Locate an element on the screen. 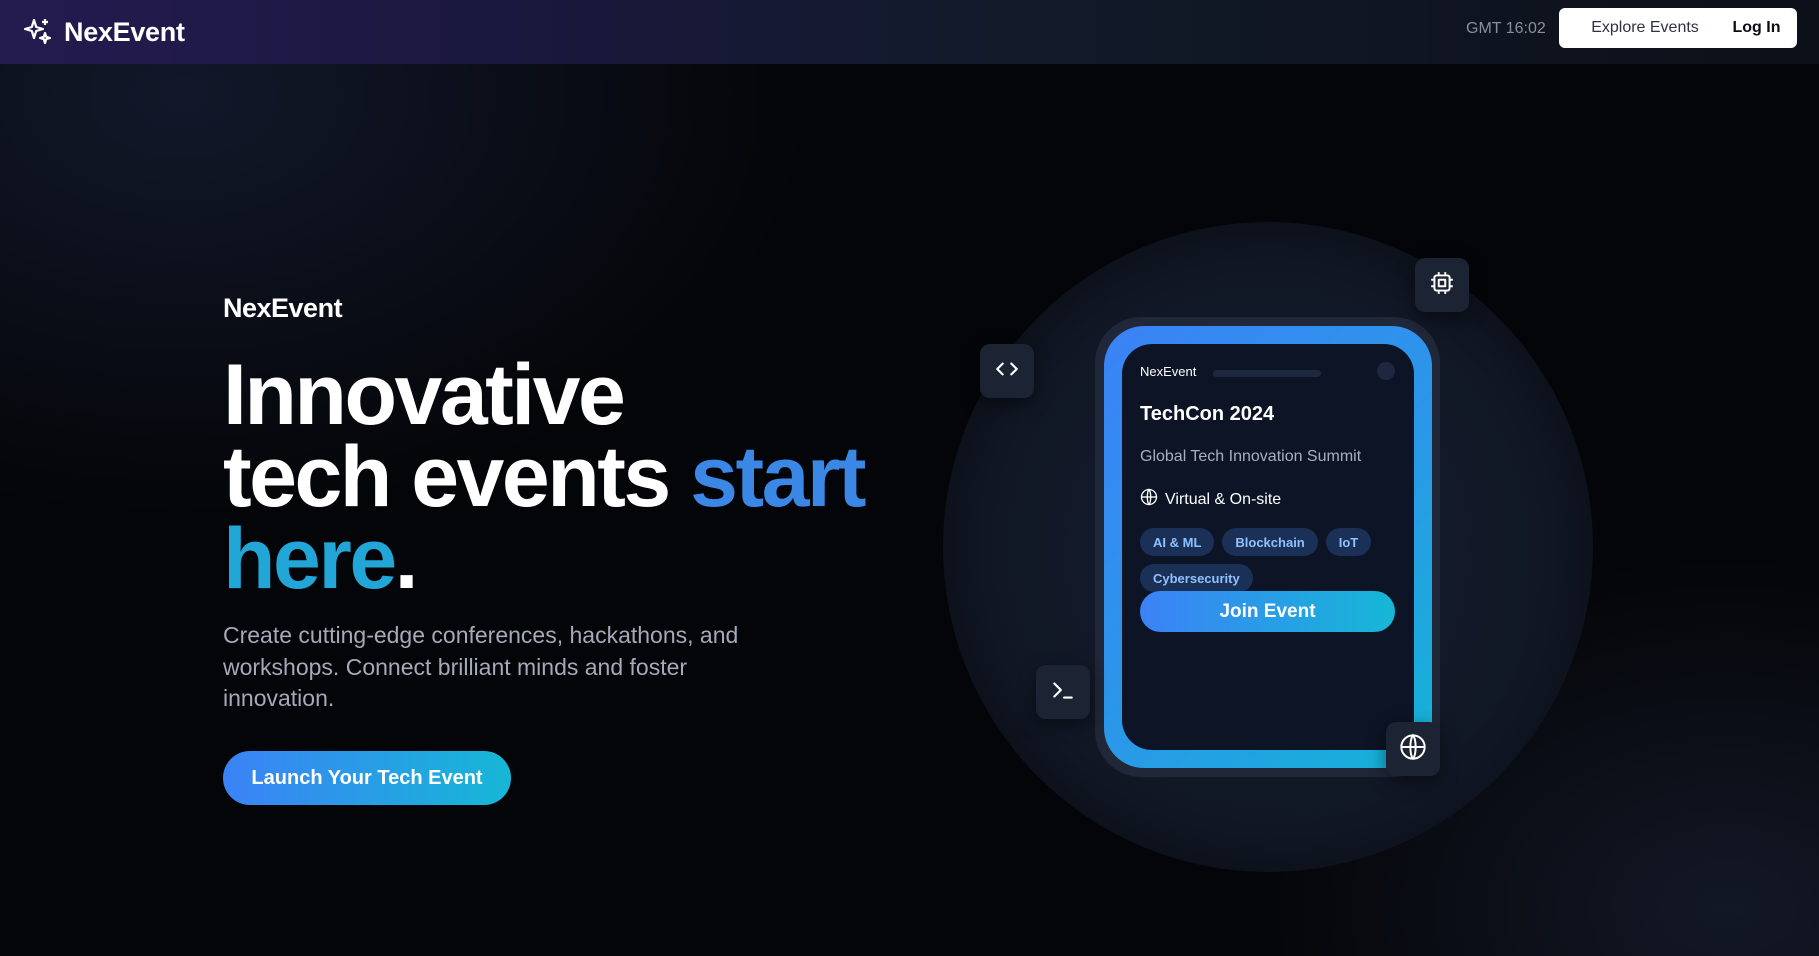 The width and height of the screenshot is (1819, 956). code-float-button is located at coordinates (1007, 371).